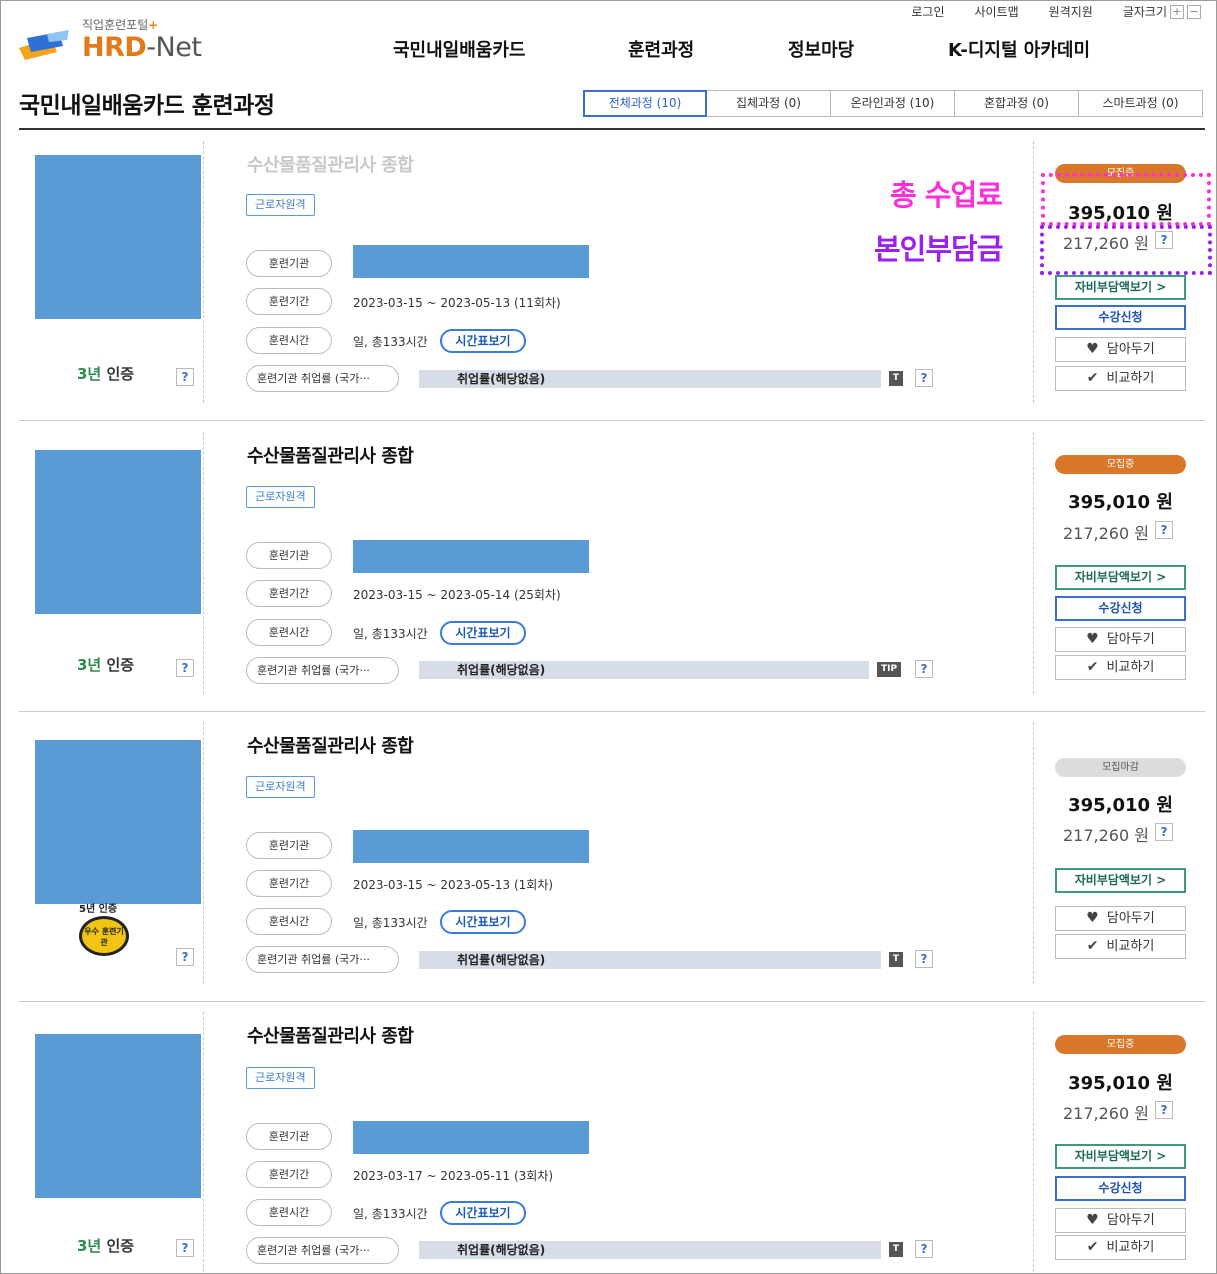 The height and width of the screenshot is (1274, 1217). Describe the element at coordinates (459, 49) in the screenshot. I see `nav-item-card: 국민내일배움카드` at that location.